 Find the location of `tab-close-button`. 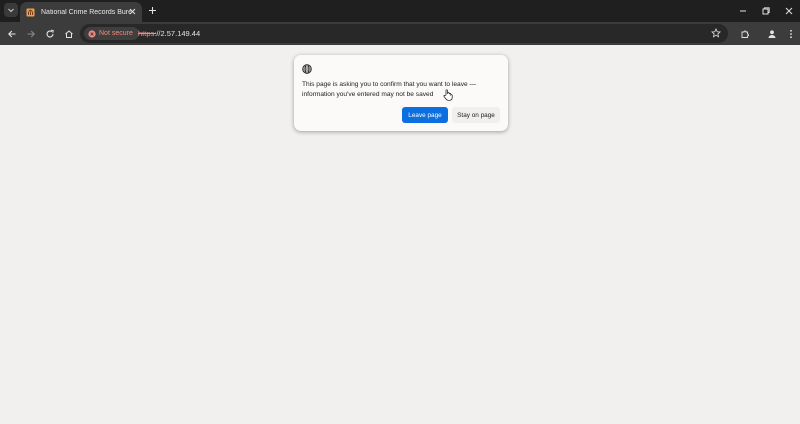

tab-close-button is located at coordinates (132, 11).